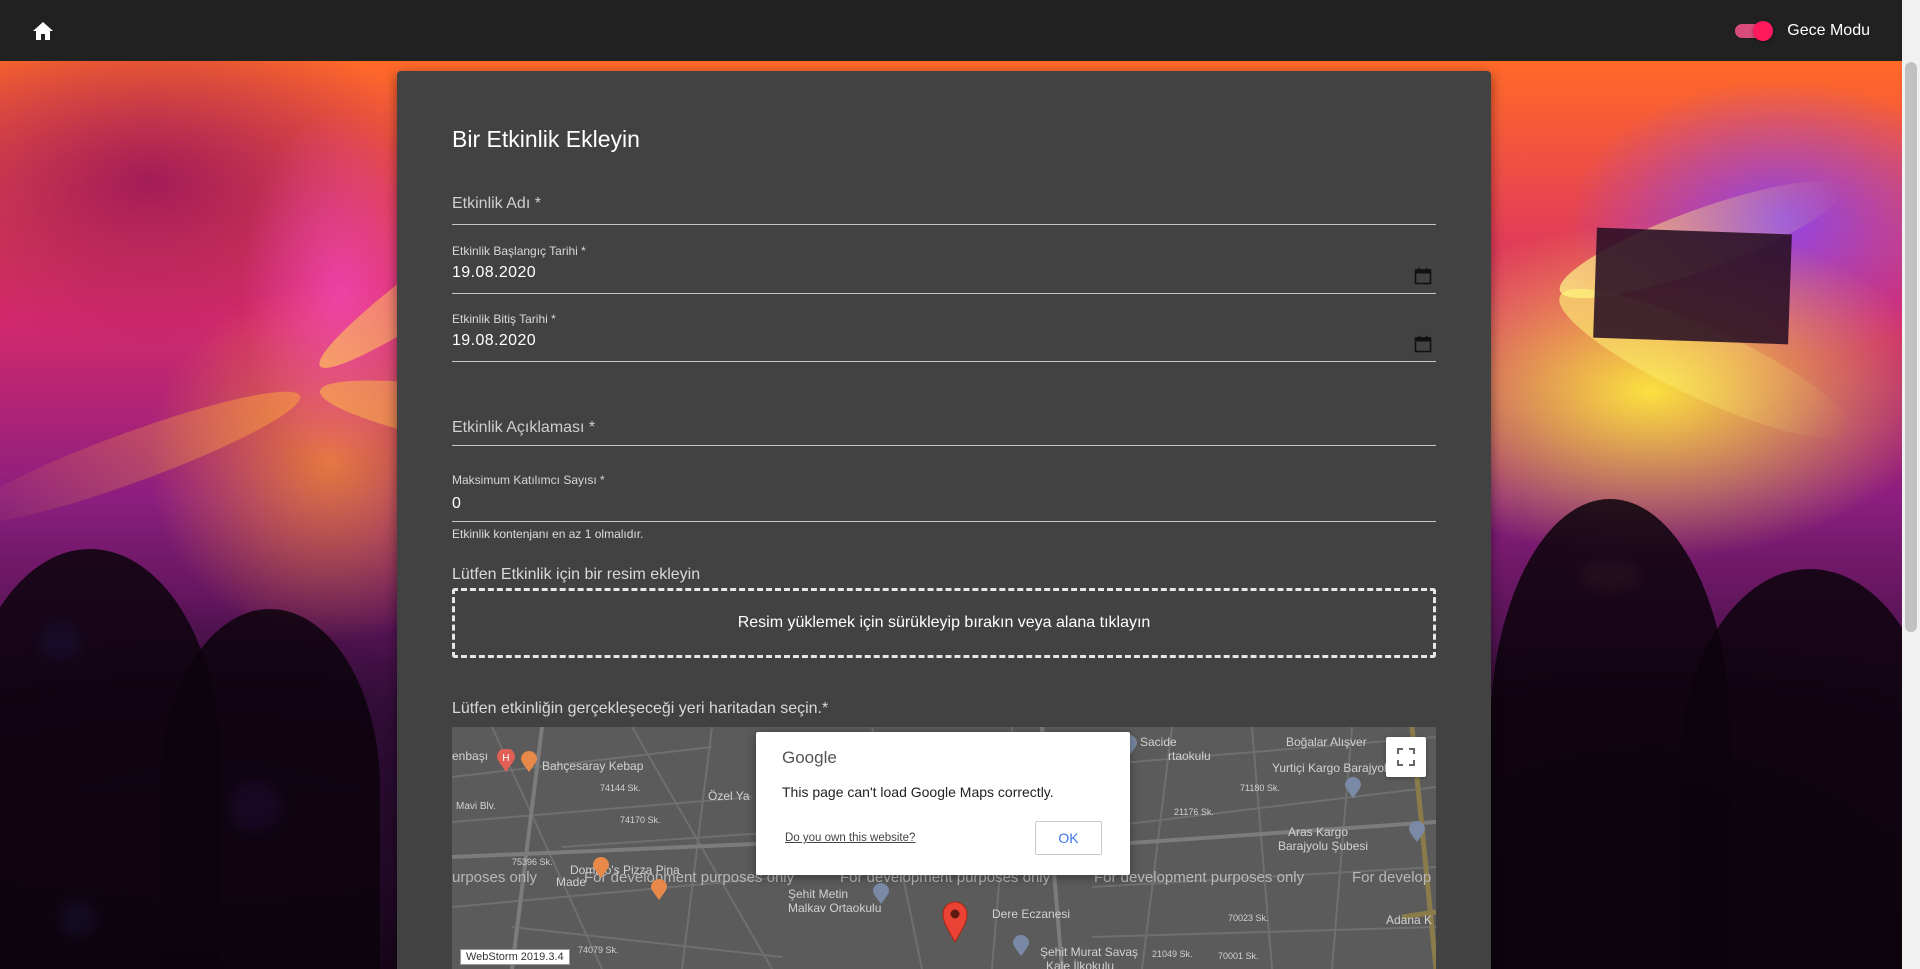 This screenshot has width=1920, height=969. I want to click on max-participants-label: Maksimum Katılımcı Sayısı *, so click(528, 480).